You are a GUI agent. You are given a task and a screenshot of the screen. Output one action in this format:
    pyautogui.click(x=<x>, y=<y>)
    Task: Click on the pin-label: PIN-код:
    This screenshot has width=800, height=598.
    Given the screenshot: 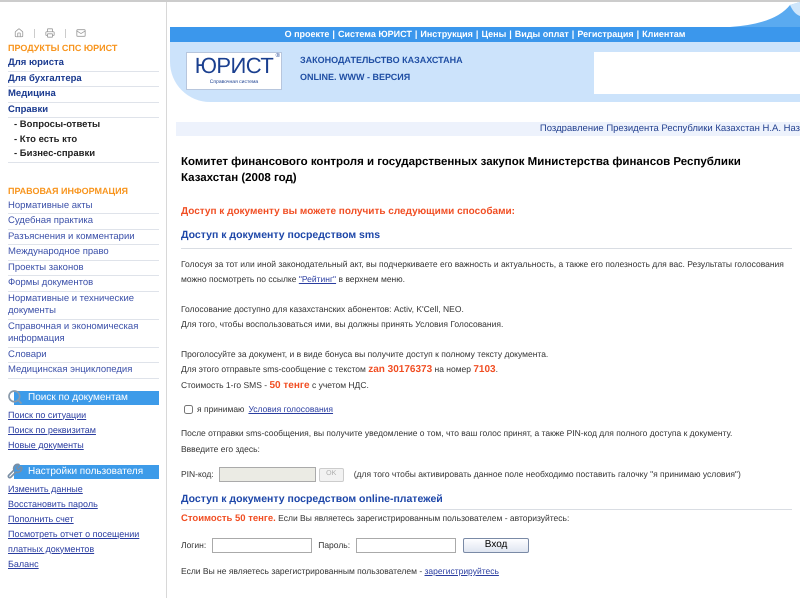 What is the action you would take?
    pyautogui.click(x=197, y=474)
    